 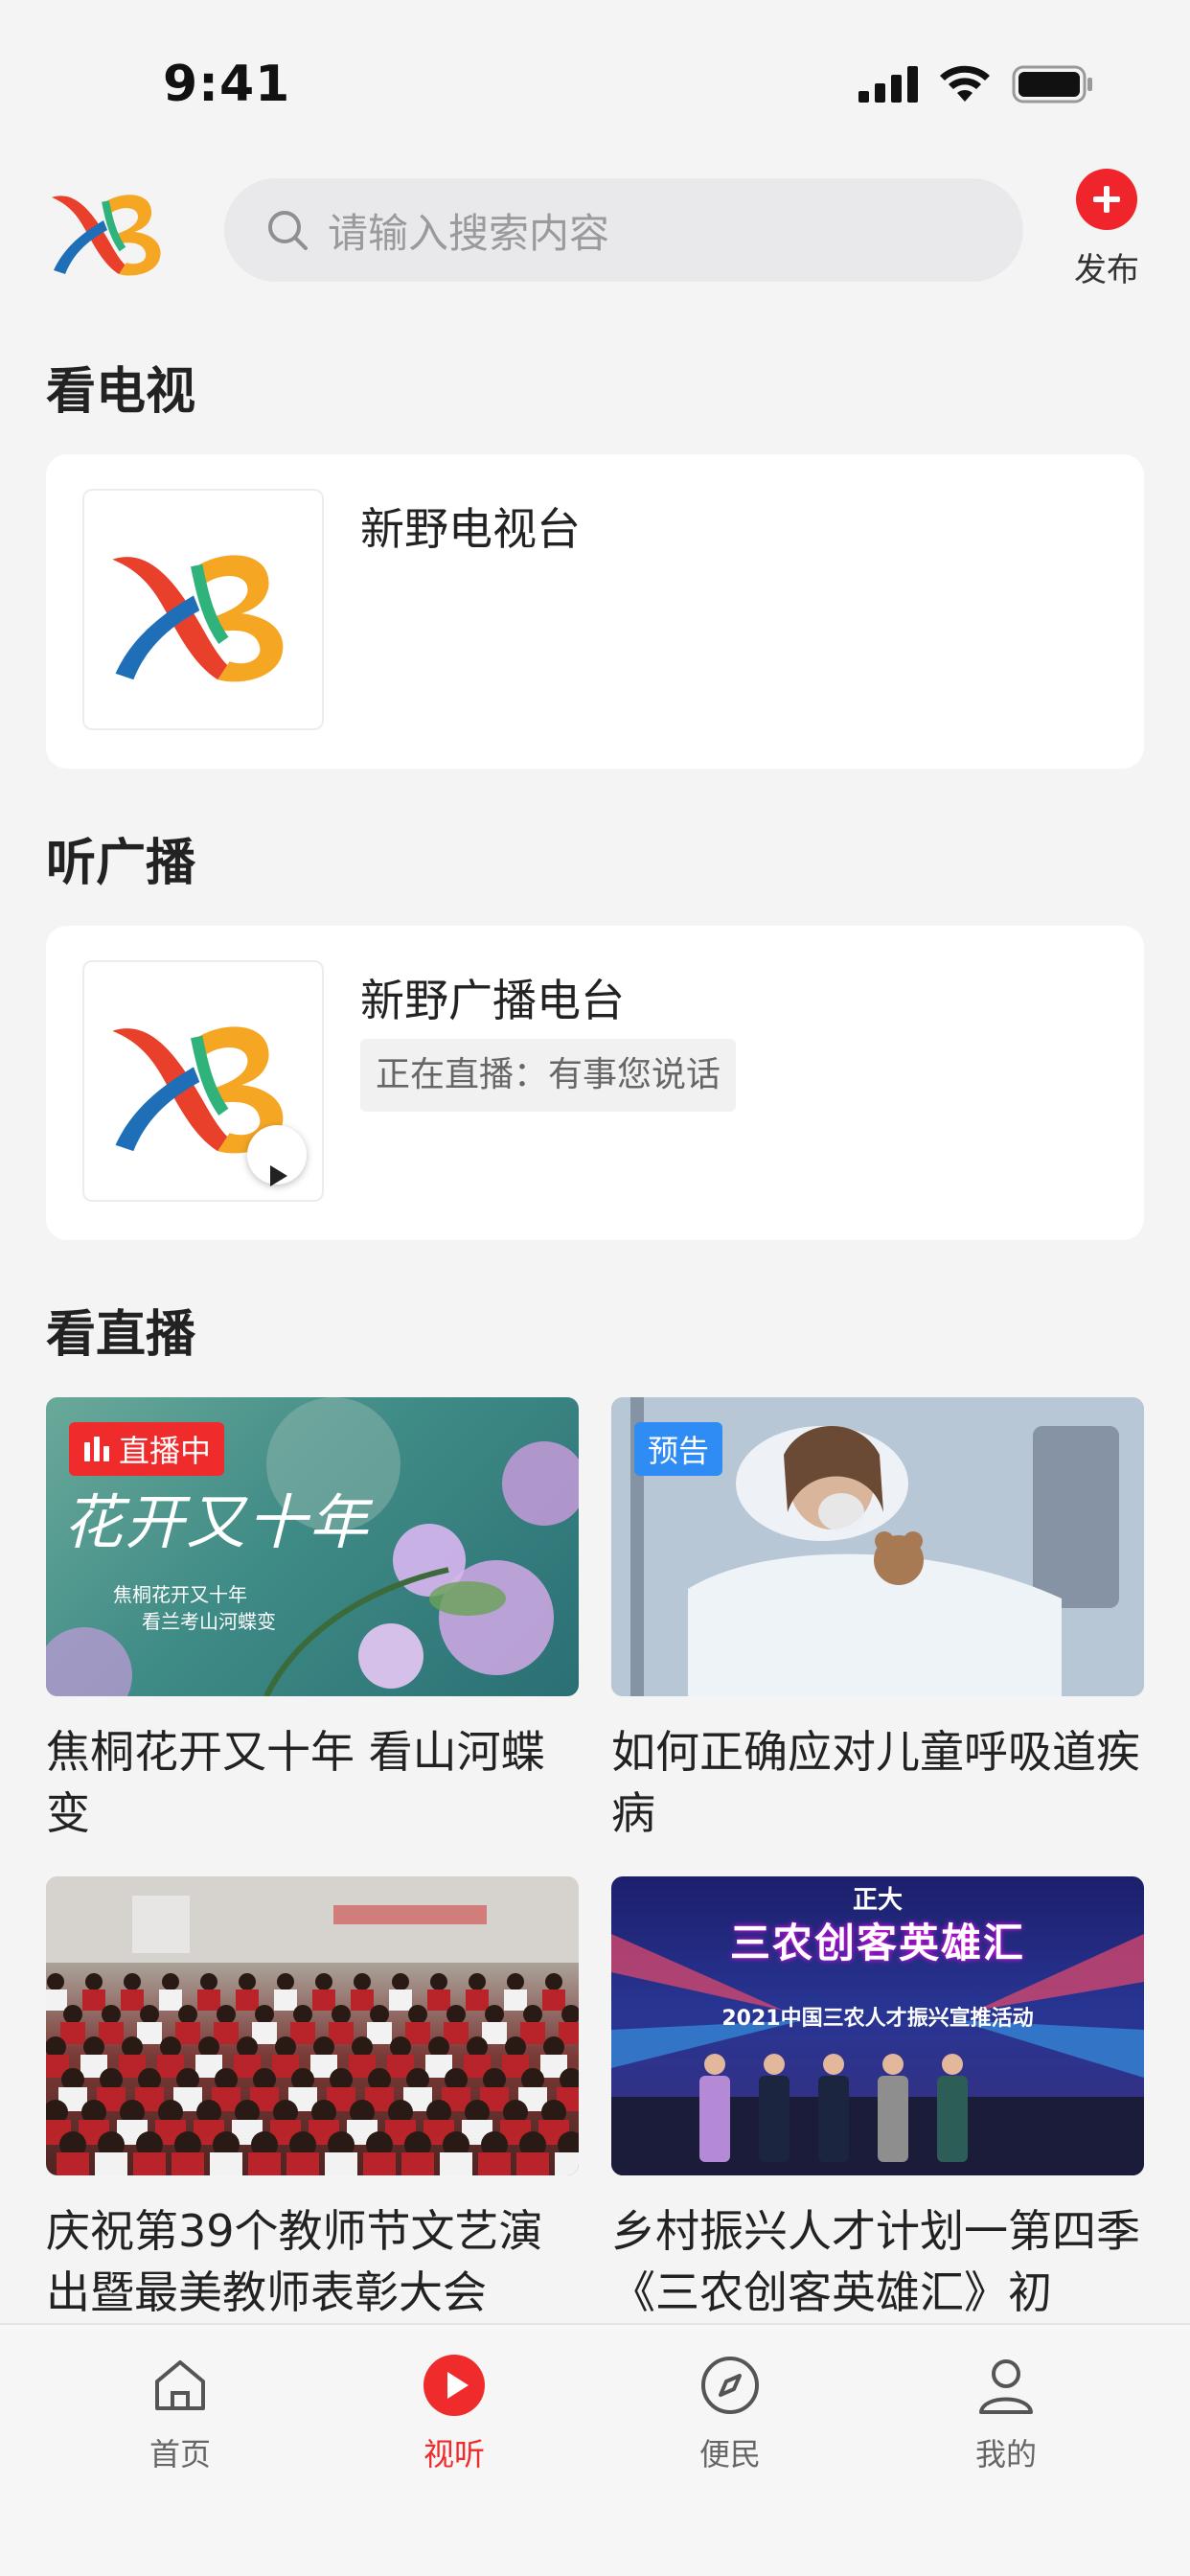 I want to click on live-tile: 庆祝第39个教师节文艺演出暨最美教师表彰大会, so click(x=312, y=2099).